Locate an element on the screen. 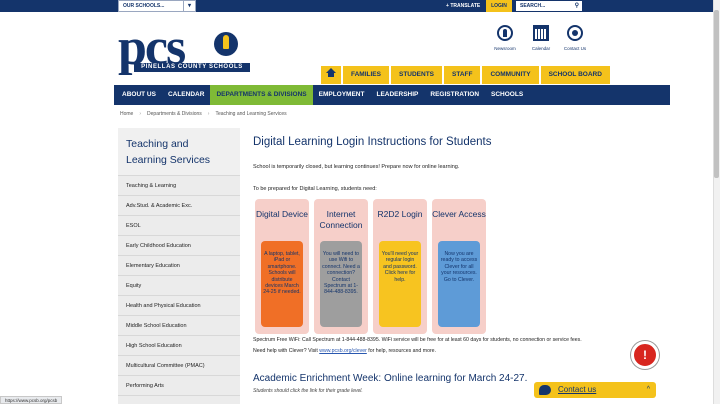  newsroom-link: Newsroom is located at coordinates (505, 38).